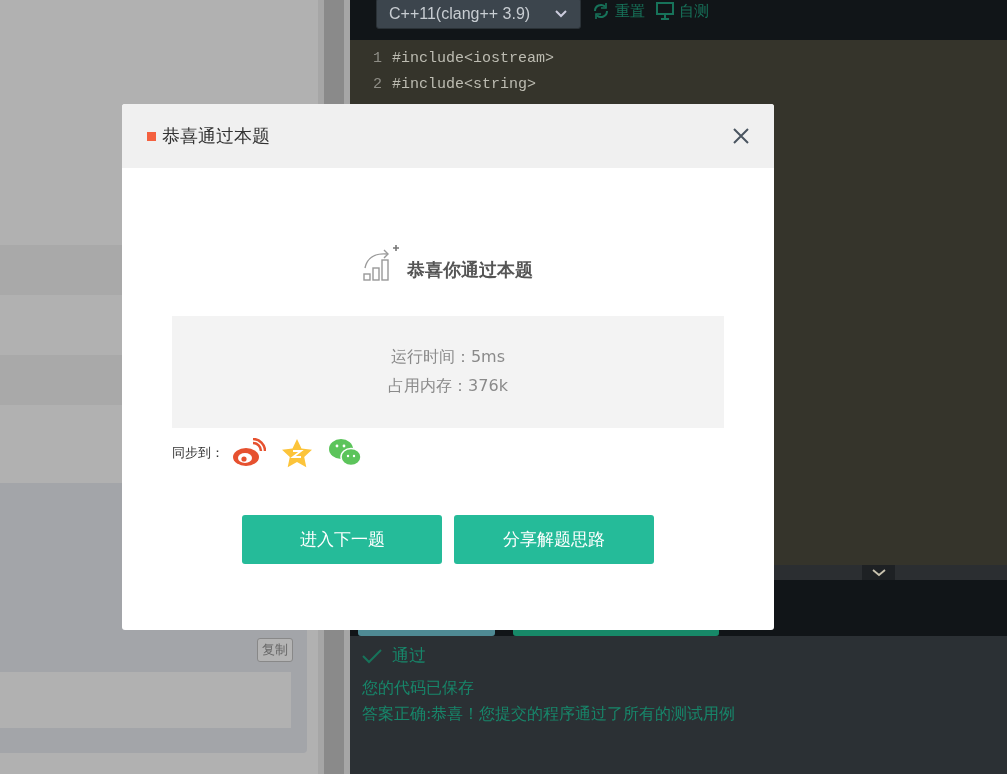 Image resolution: width=1007 pixels, height=774 pixels. What do you see at coordinates (464, 84) in the screenshot?
I see `code-line: #include<string>` at bounding box center [464, 84].